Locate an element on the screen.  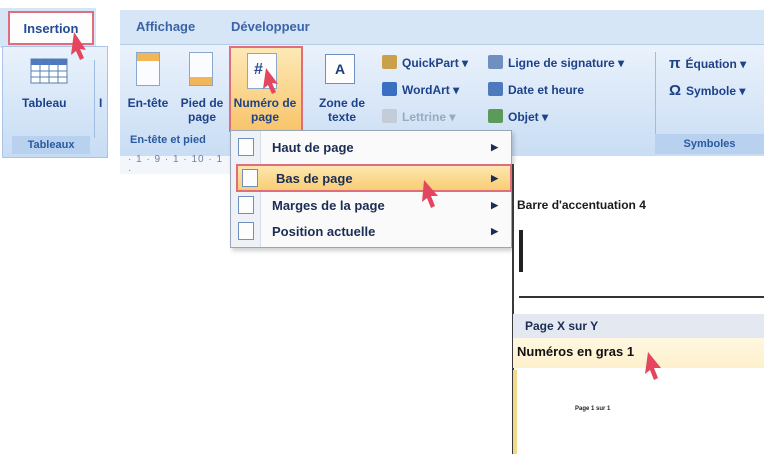
ligne-de-signature-button: Ligne de signature ▾ is located at coordinates (556, 62).